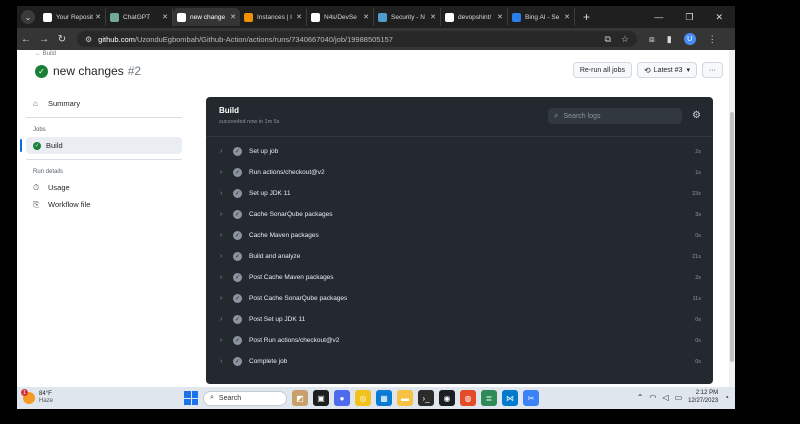 Image resolution: width=800 pixels, height=424 pixels. I want to click on log-step-row: › ✓ Cache Maven packages 0s, so click(459, 235).